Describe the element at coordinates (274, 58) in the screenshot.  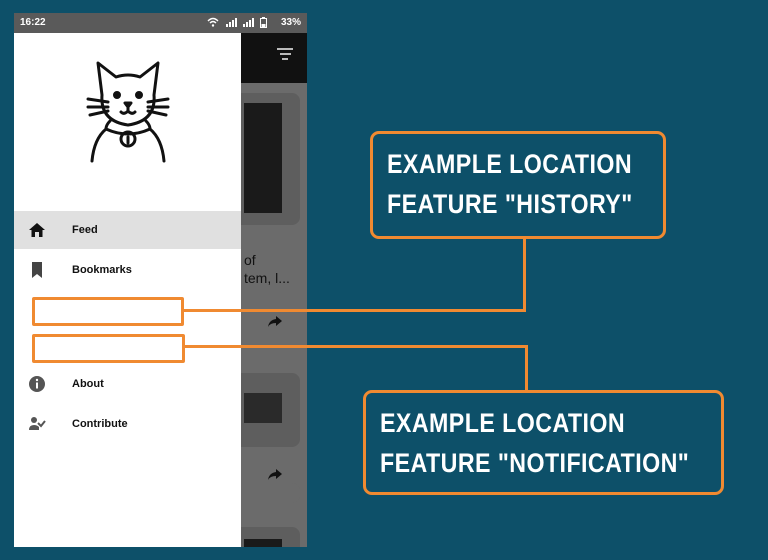
I see `app-bar` at that location.